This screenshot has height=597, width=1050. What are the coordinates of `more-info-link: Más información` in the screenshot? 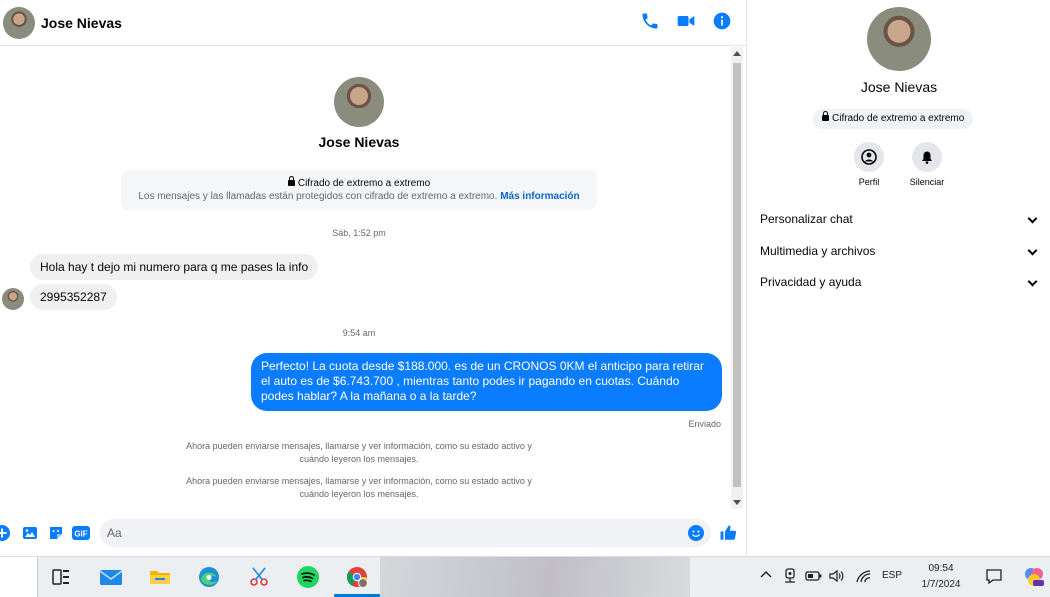 It's located at (539, 196).